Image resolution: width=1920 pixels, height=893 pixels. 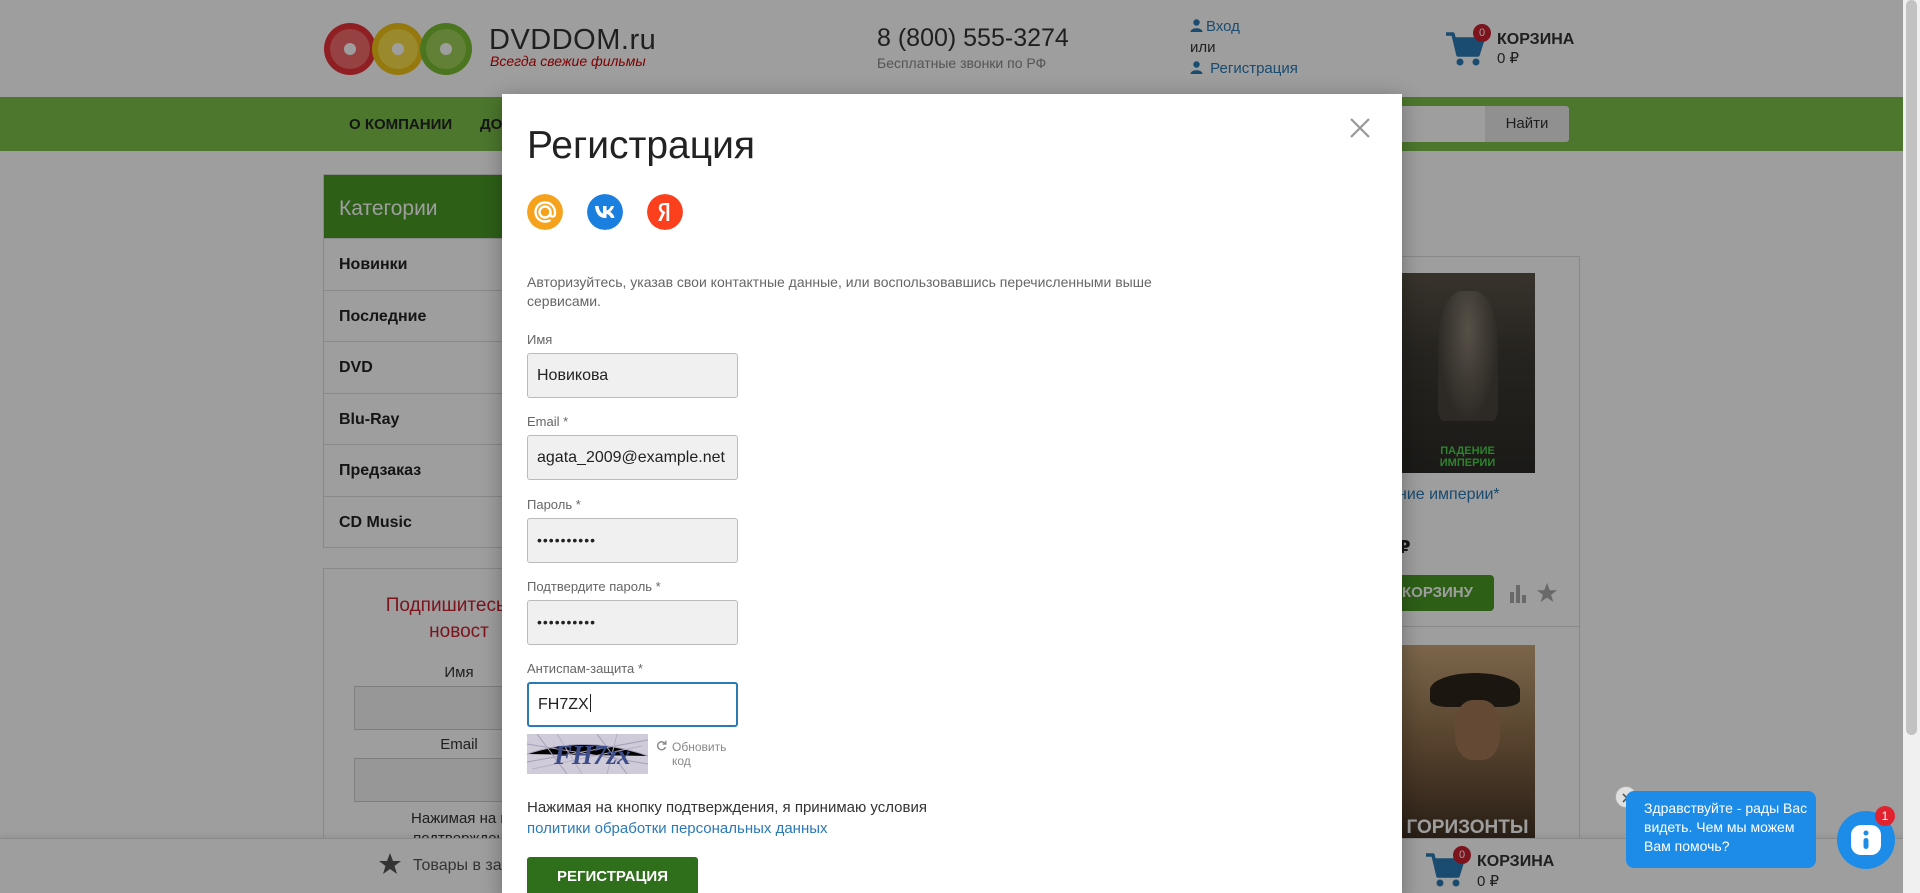 What do you see at coordinates (592, 755) in the screenshot?
I see `captcha-text: FH7zx` at bounding box center [592, 755].